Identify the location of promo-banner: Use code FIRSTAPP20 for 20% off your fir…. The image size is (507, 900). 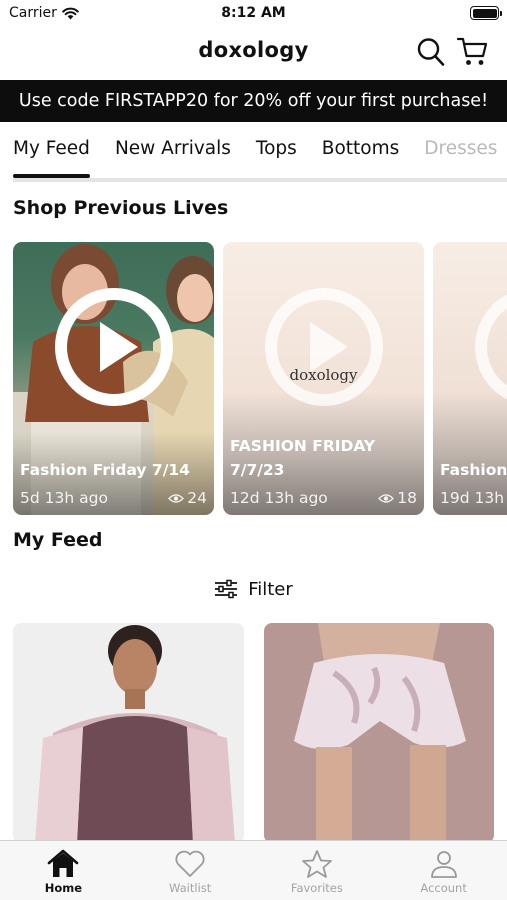
(253, 101).